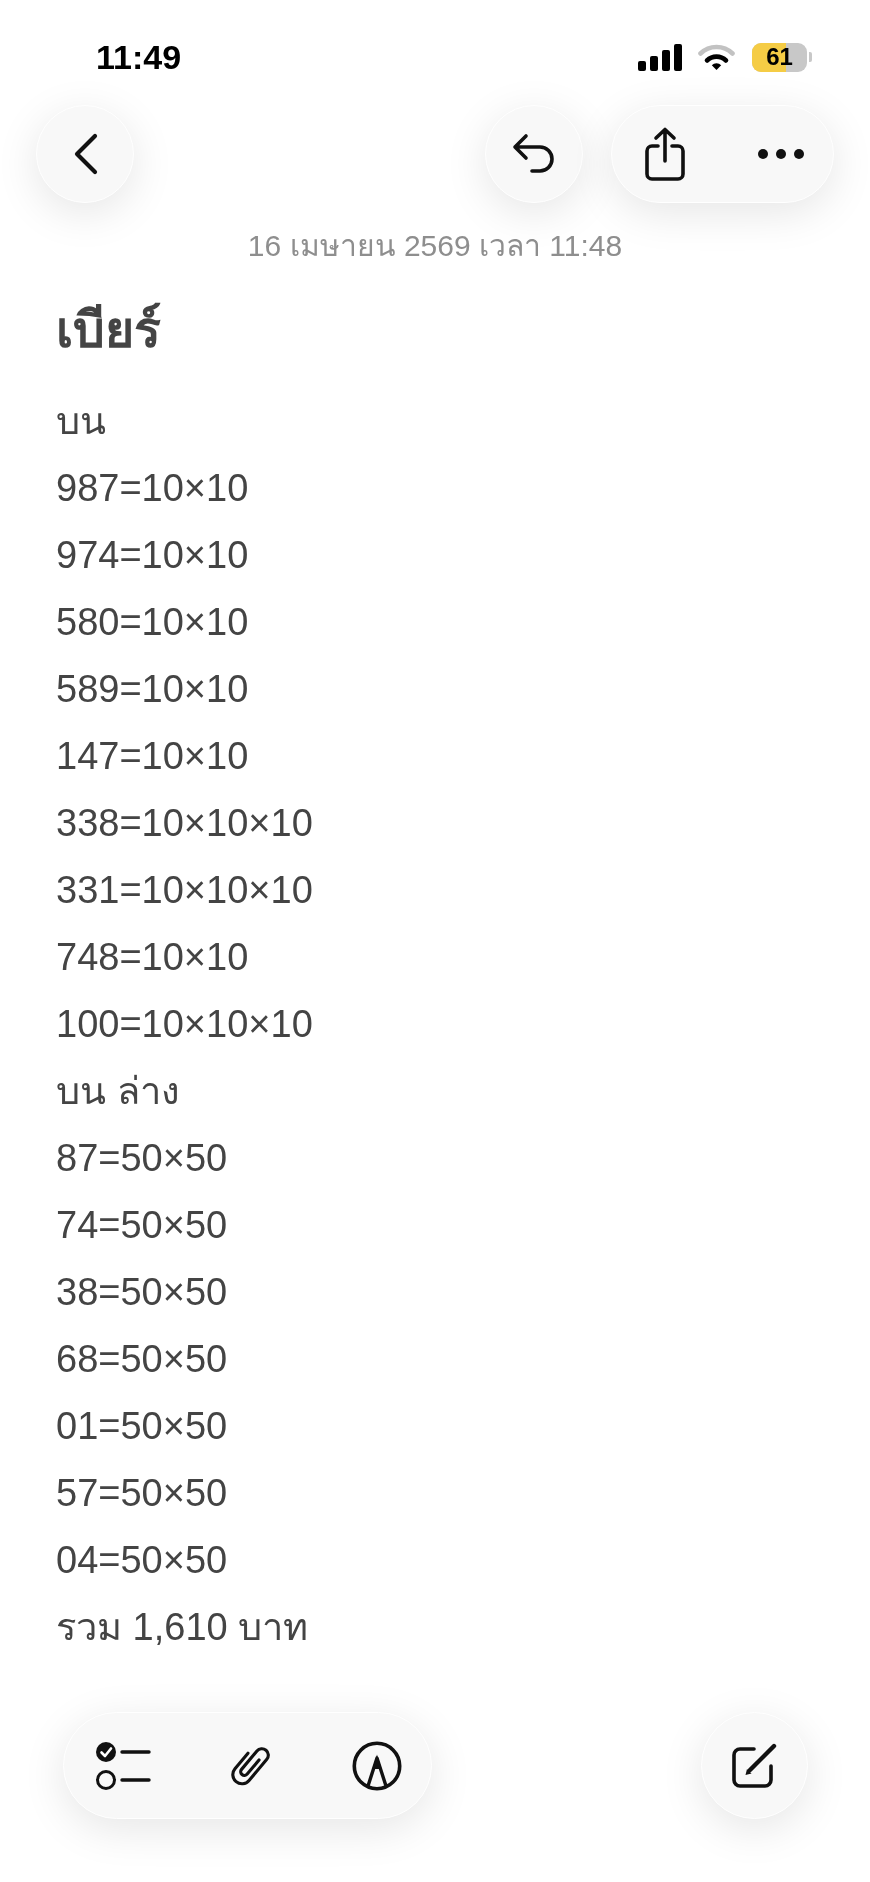 The height and width of the screenshot is (1882, 870). I want to click on note-line: 987=10×10, so click(152, 488).